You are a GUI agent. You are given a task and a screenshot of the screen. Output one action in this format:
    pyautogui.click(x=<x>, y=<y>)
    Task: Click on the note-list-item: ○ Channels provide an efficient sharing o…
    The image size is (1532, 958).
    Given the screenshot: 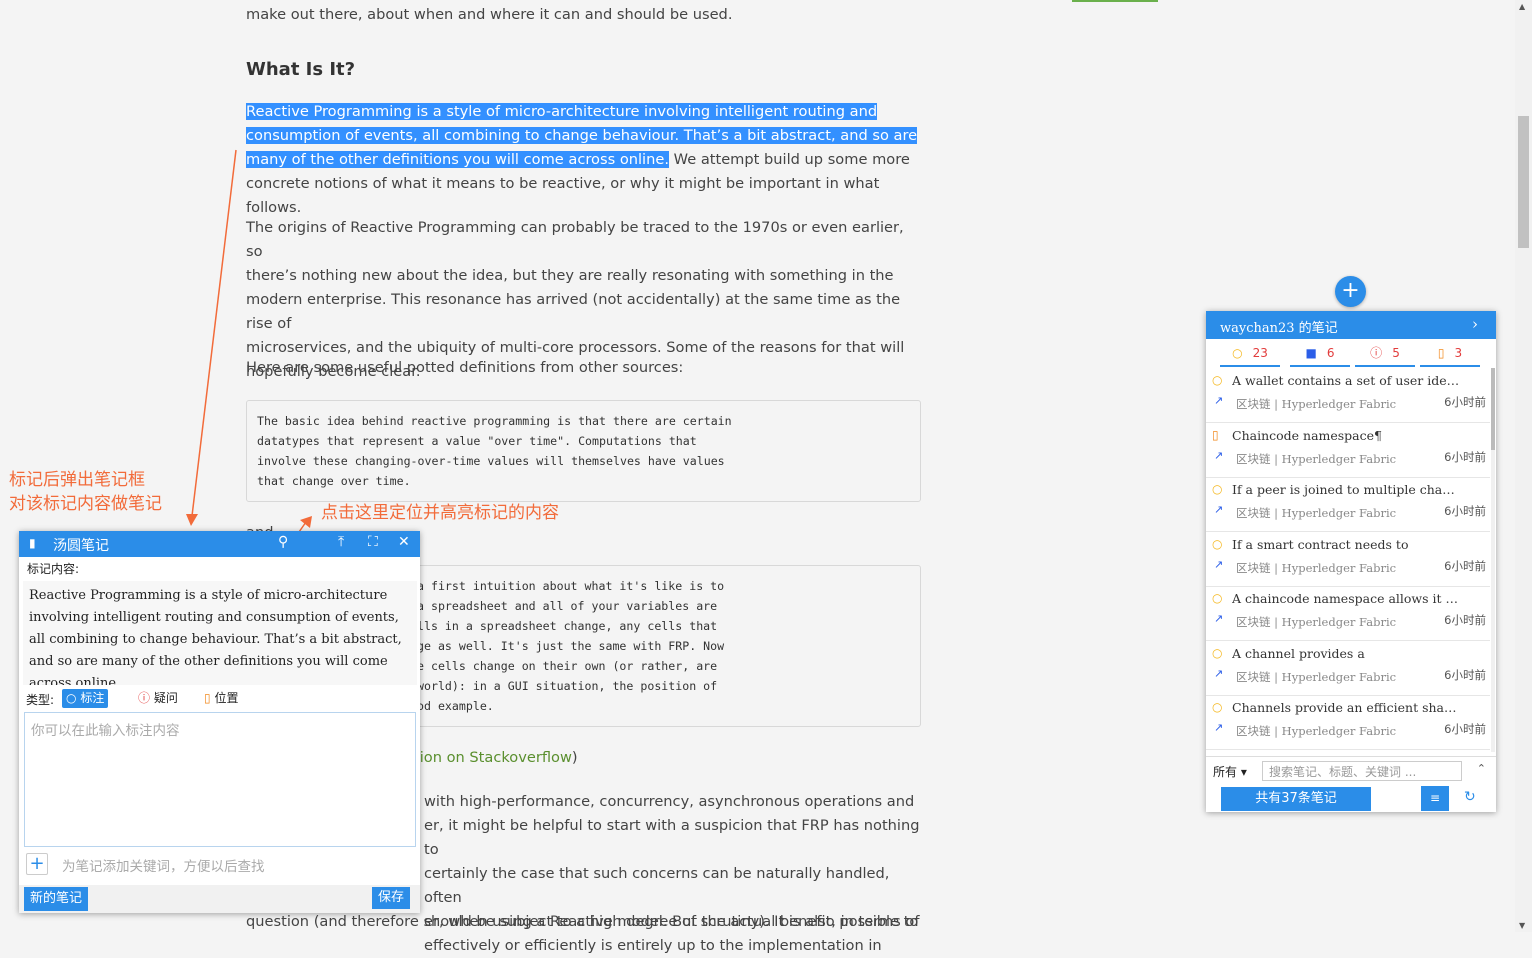 What is the action you would take?
    pyautogui.click(x=1348, y=722)
    